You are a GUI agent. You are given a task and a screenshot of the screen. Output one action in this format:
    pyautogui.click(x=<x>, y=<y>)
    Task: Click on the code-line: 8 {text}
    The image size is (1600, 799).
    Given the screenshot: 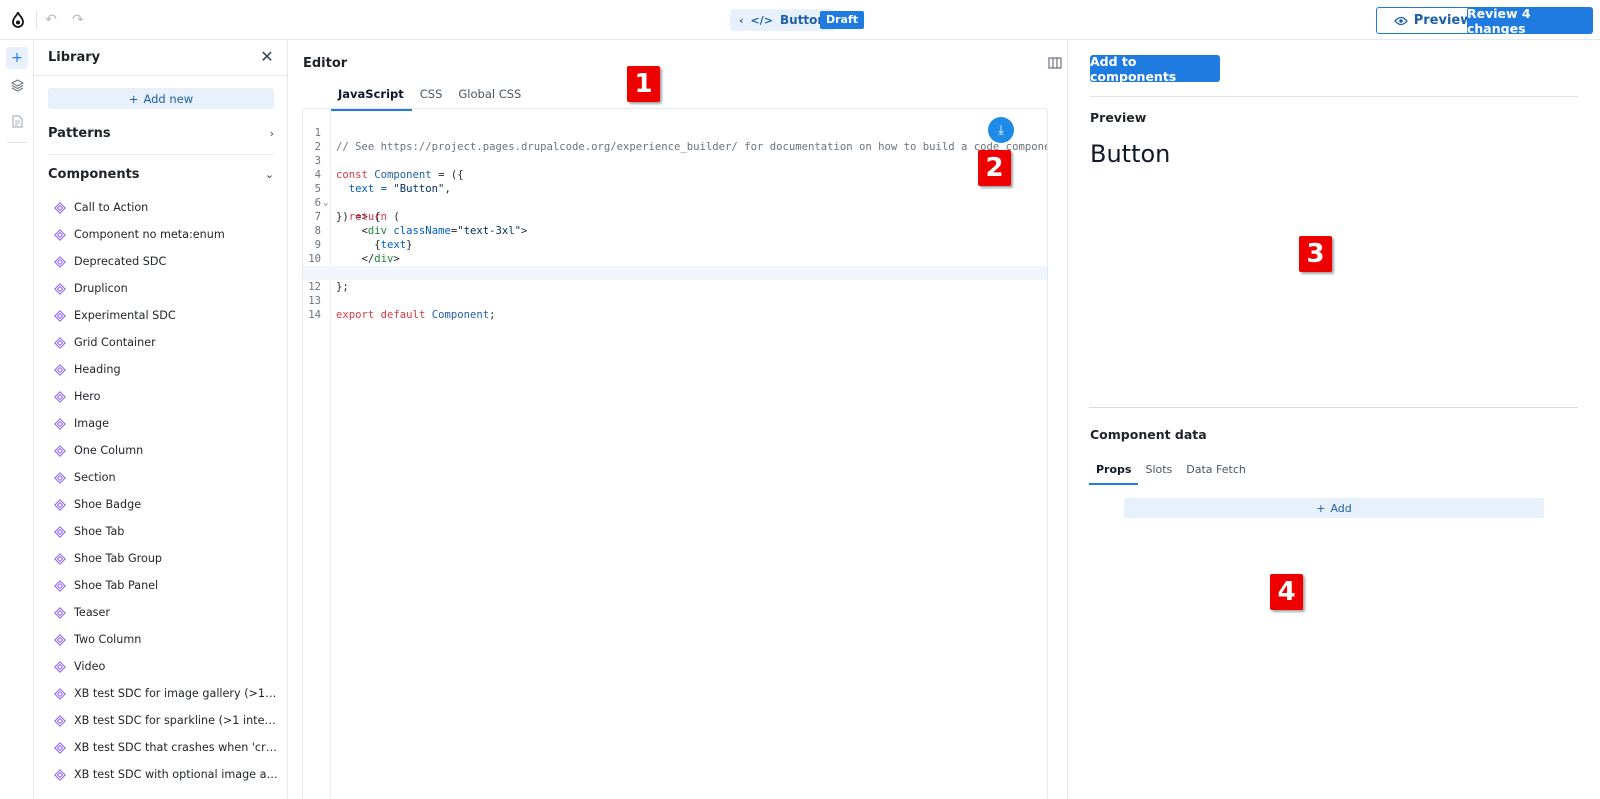 What is the action you would take?
    pyautogui.click(x=363, y=238)
    